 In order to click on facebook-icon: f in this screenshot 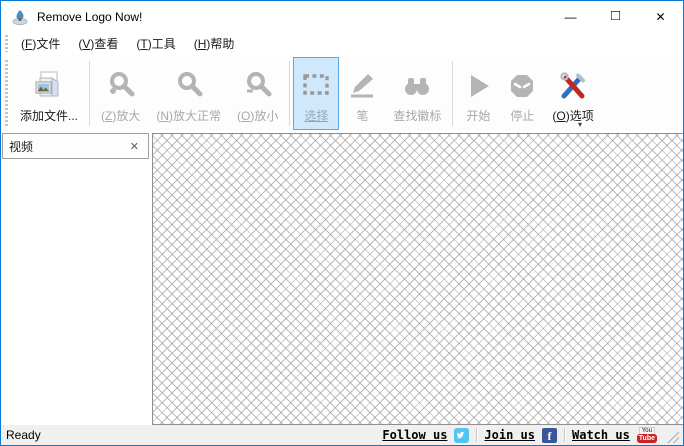, I will do `click(549, 435)`.